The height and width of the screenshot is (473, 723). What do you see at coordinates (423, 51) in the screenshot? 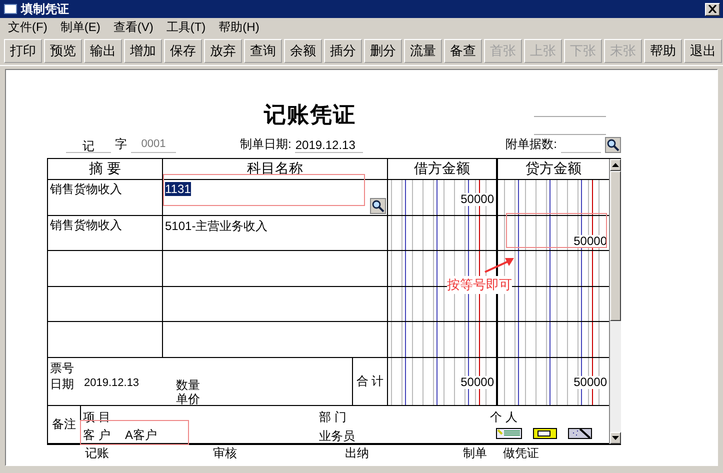
I see `toolbar-button: 流量` at bounding box center [423, 51].